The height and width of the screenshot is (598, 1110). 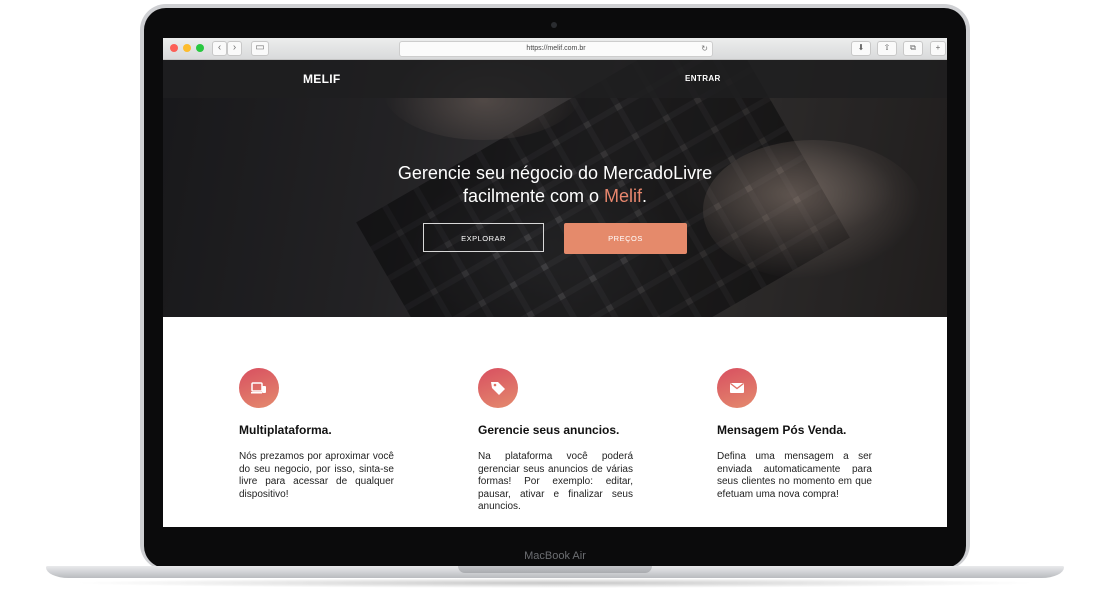 What do you see at coordinates (625, 238) in the screenshot?
I see `prices-button: PREÇOS` at bounding box center [625, 238].